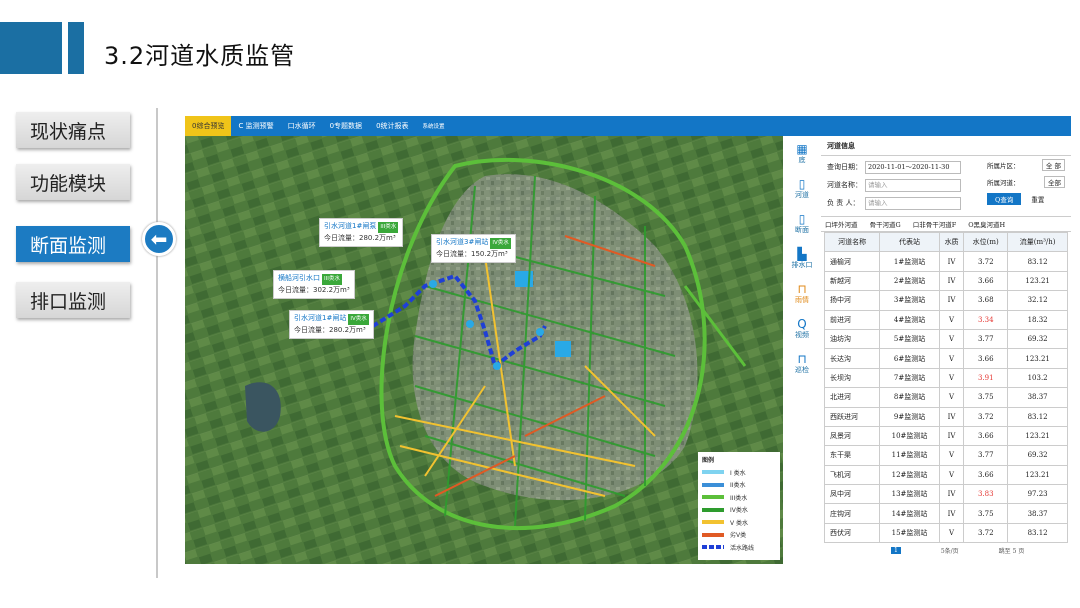 Image resolution: width=1080 pixels, height=608 pixels. Describe the element at coordinates (1037, 242) in the screenshot. I see `col-flow: 流量(m³/h)` at that location.